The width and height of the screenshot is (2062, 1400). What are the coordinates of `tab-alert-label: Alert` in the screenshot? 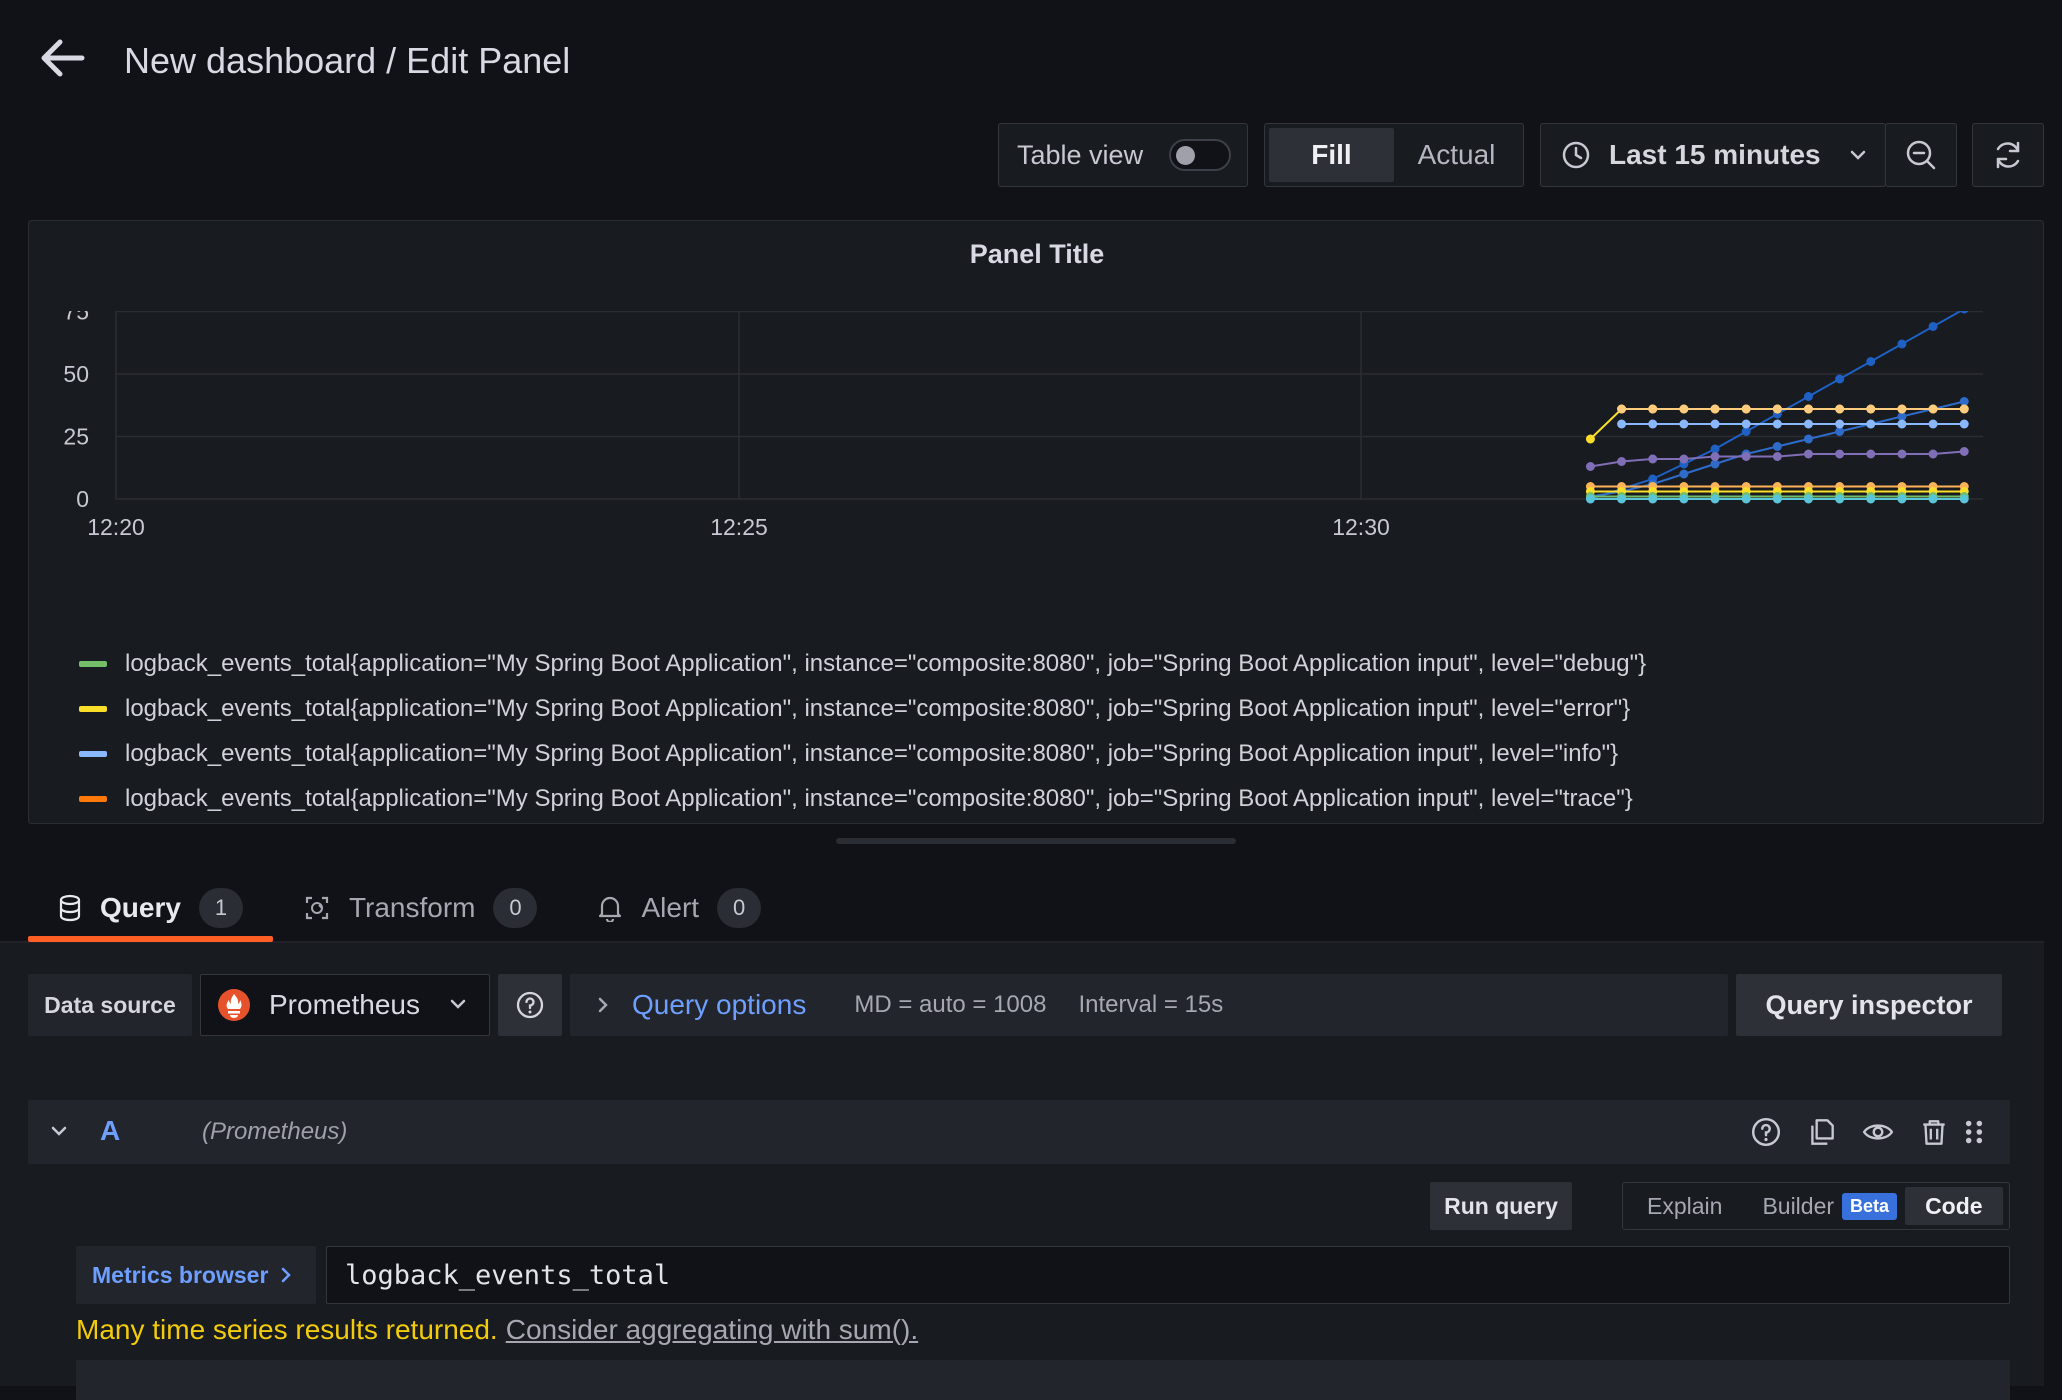 It's located at (670, 907).